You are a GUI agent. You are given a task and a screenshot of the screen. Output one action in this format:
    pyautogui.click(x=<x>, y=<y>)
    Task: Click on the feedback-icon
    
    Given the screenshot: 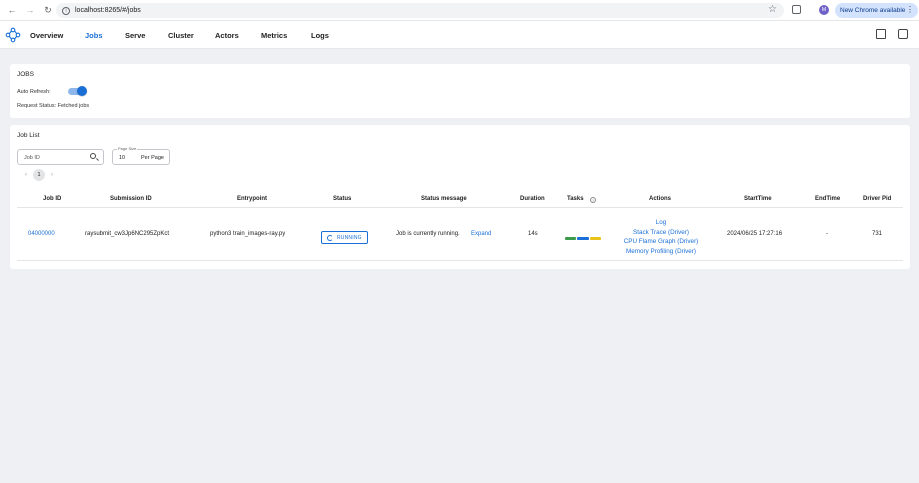 What is the action you would take?
    pyautogui.click(x=903, y=34)
    